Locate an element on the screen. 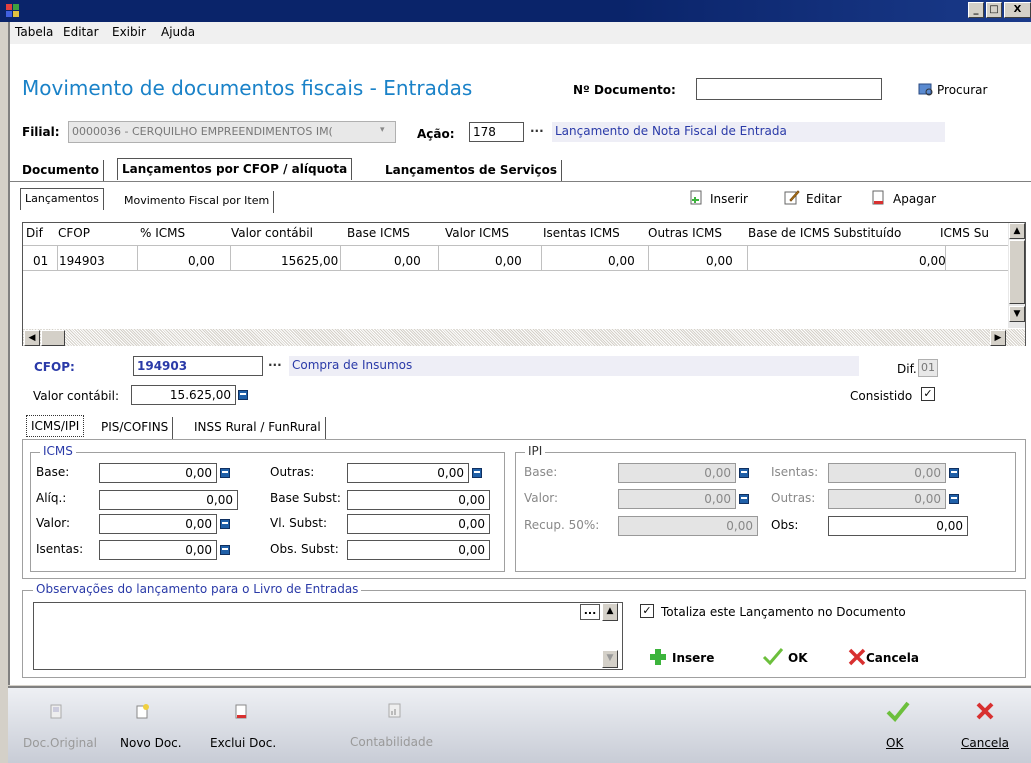 This screenshot has height=763, width=1031. x-icon is located at coordinates (857, 657).